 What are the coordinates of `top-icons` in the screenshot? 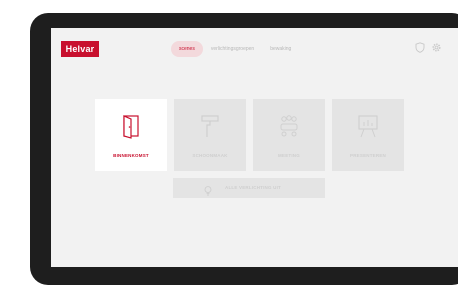 It's located at (428, 47).